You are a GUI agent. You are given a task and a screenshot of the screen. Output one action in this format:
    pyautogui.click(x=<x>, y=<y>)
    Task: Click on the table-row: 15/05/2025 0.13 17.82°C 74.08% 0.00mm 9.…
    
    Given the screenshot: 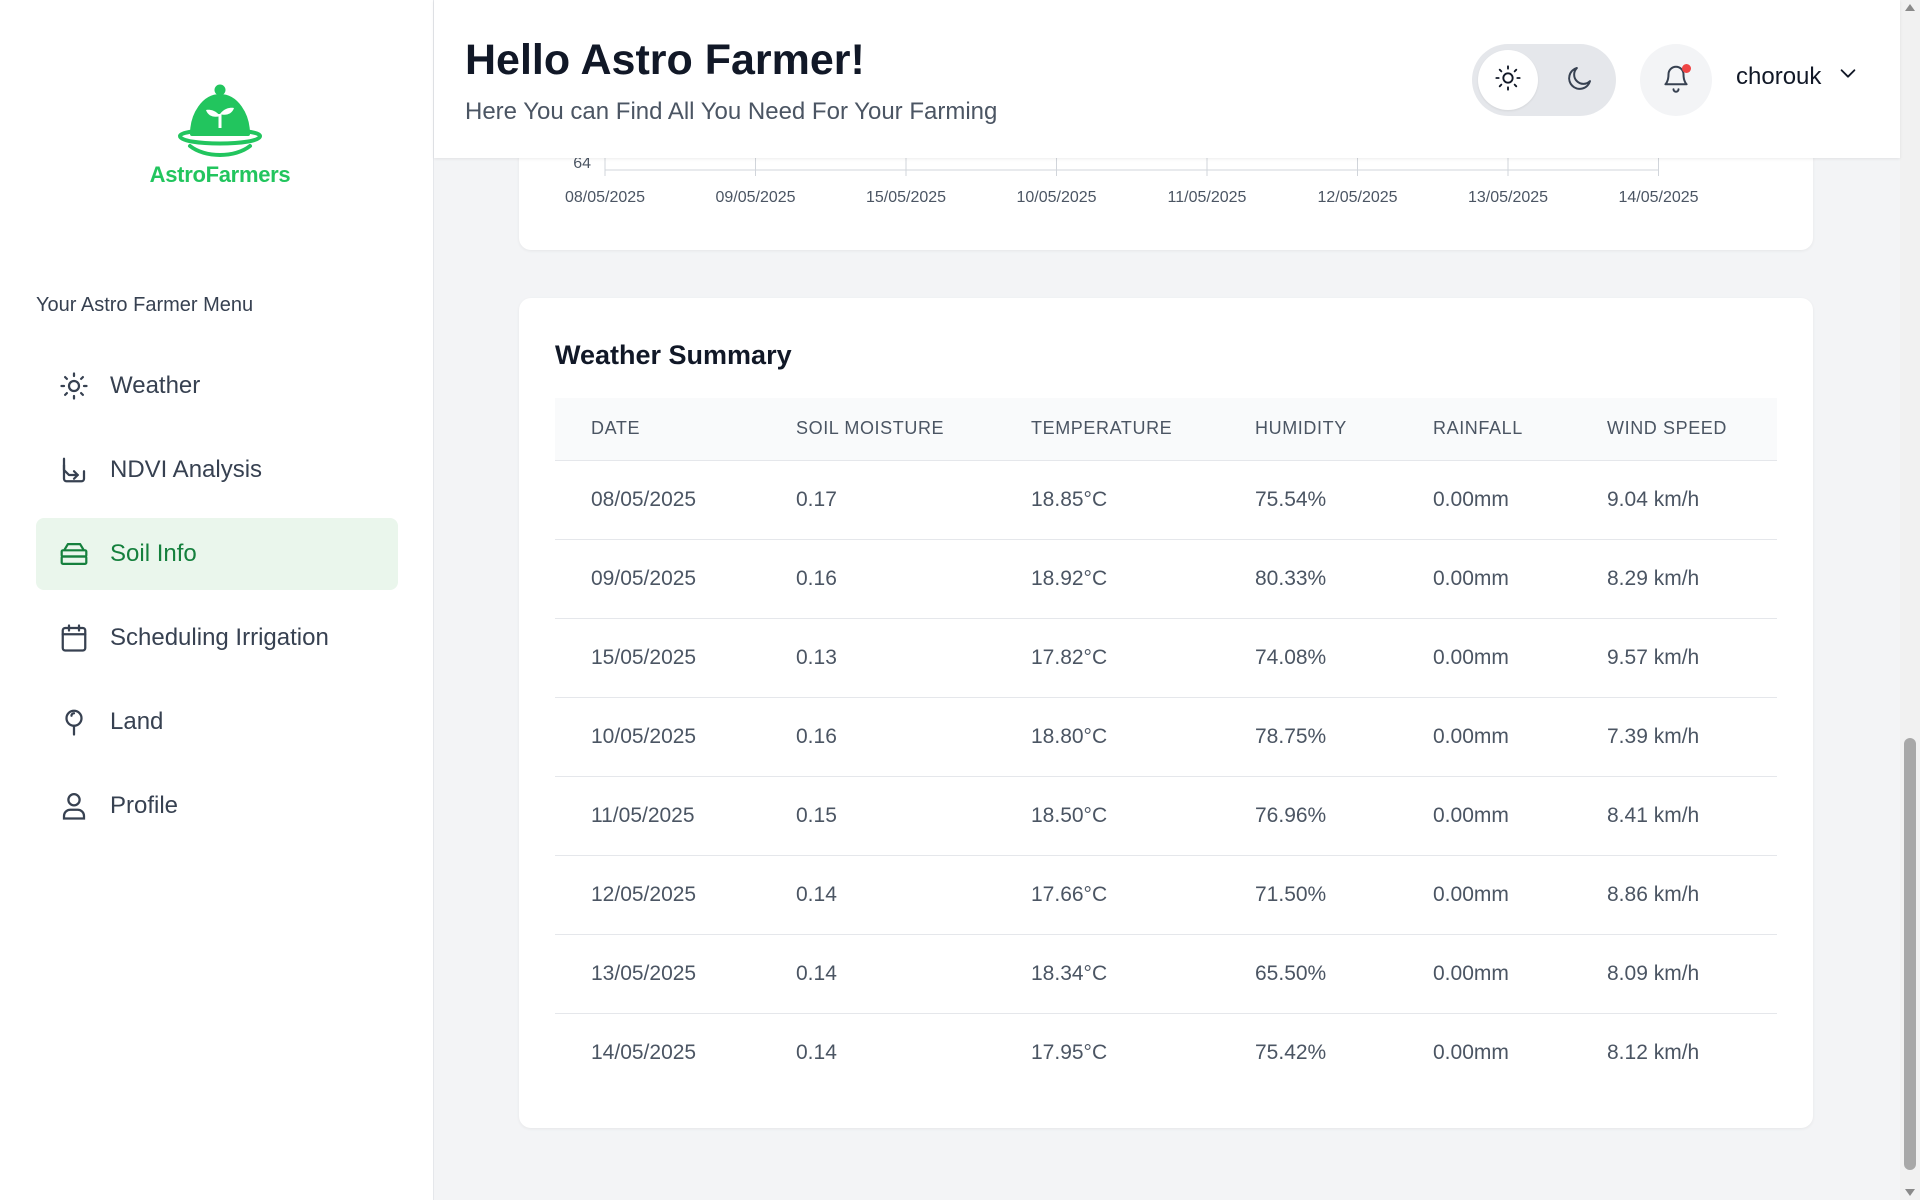 What is the action you would take?
    pyautogui.click(x=1166, y=658)
    